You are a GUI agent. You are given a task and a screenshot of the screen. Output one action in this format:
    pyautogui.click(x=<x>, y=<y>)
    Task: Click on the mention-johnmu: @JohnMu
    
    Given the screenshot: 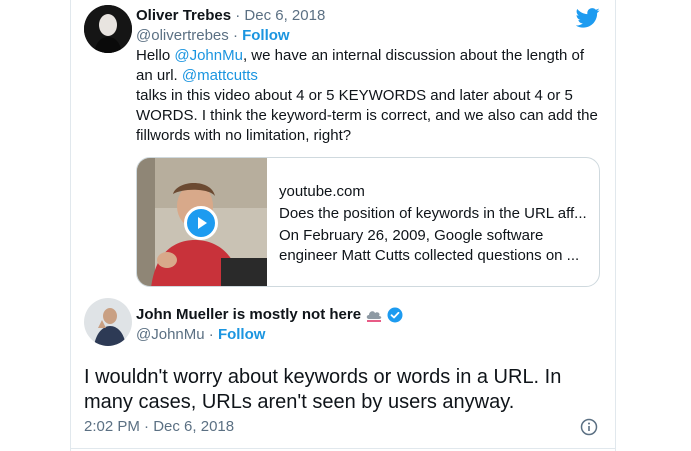 What is the action you would take?
    pyautogui.click(x=208, y=55)
    